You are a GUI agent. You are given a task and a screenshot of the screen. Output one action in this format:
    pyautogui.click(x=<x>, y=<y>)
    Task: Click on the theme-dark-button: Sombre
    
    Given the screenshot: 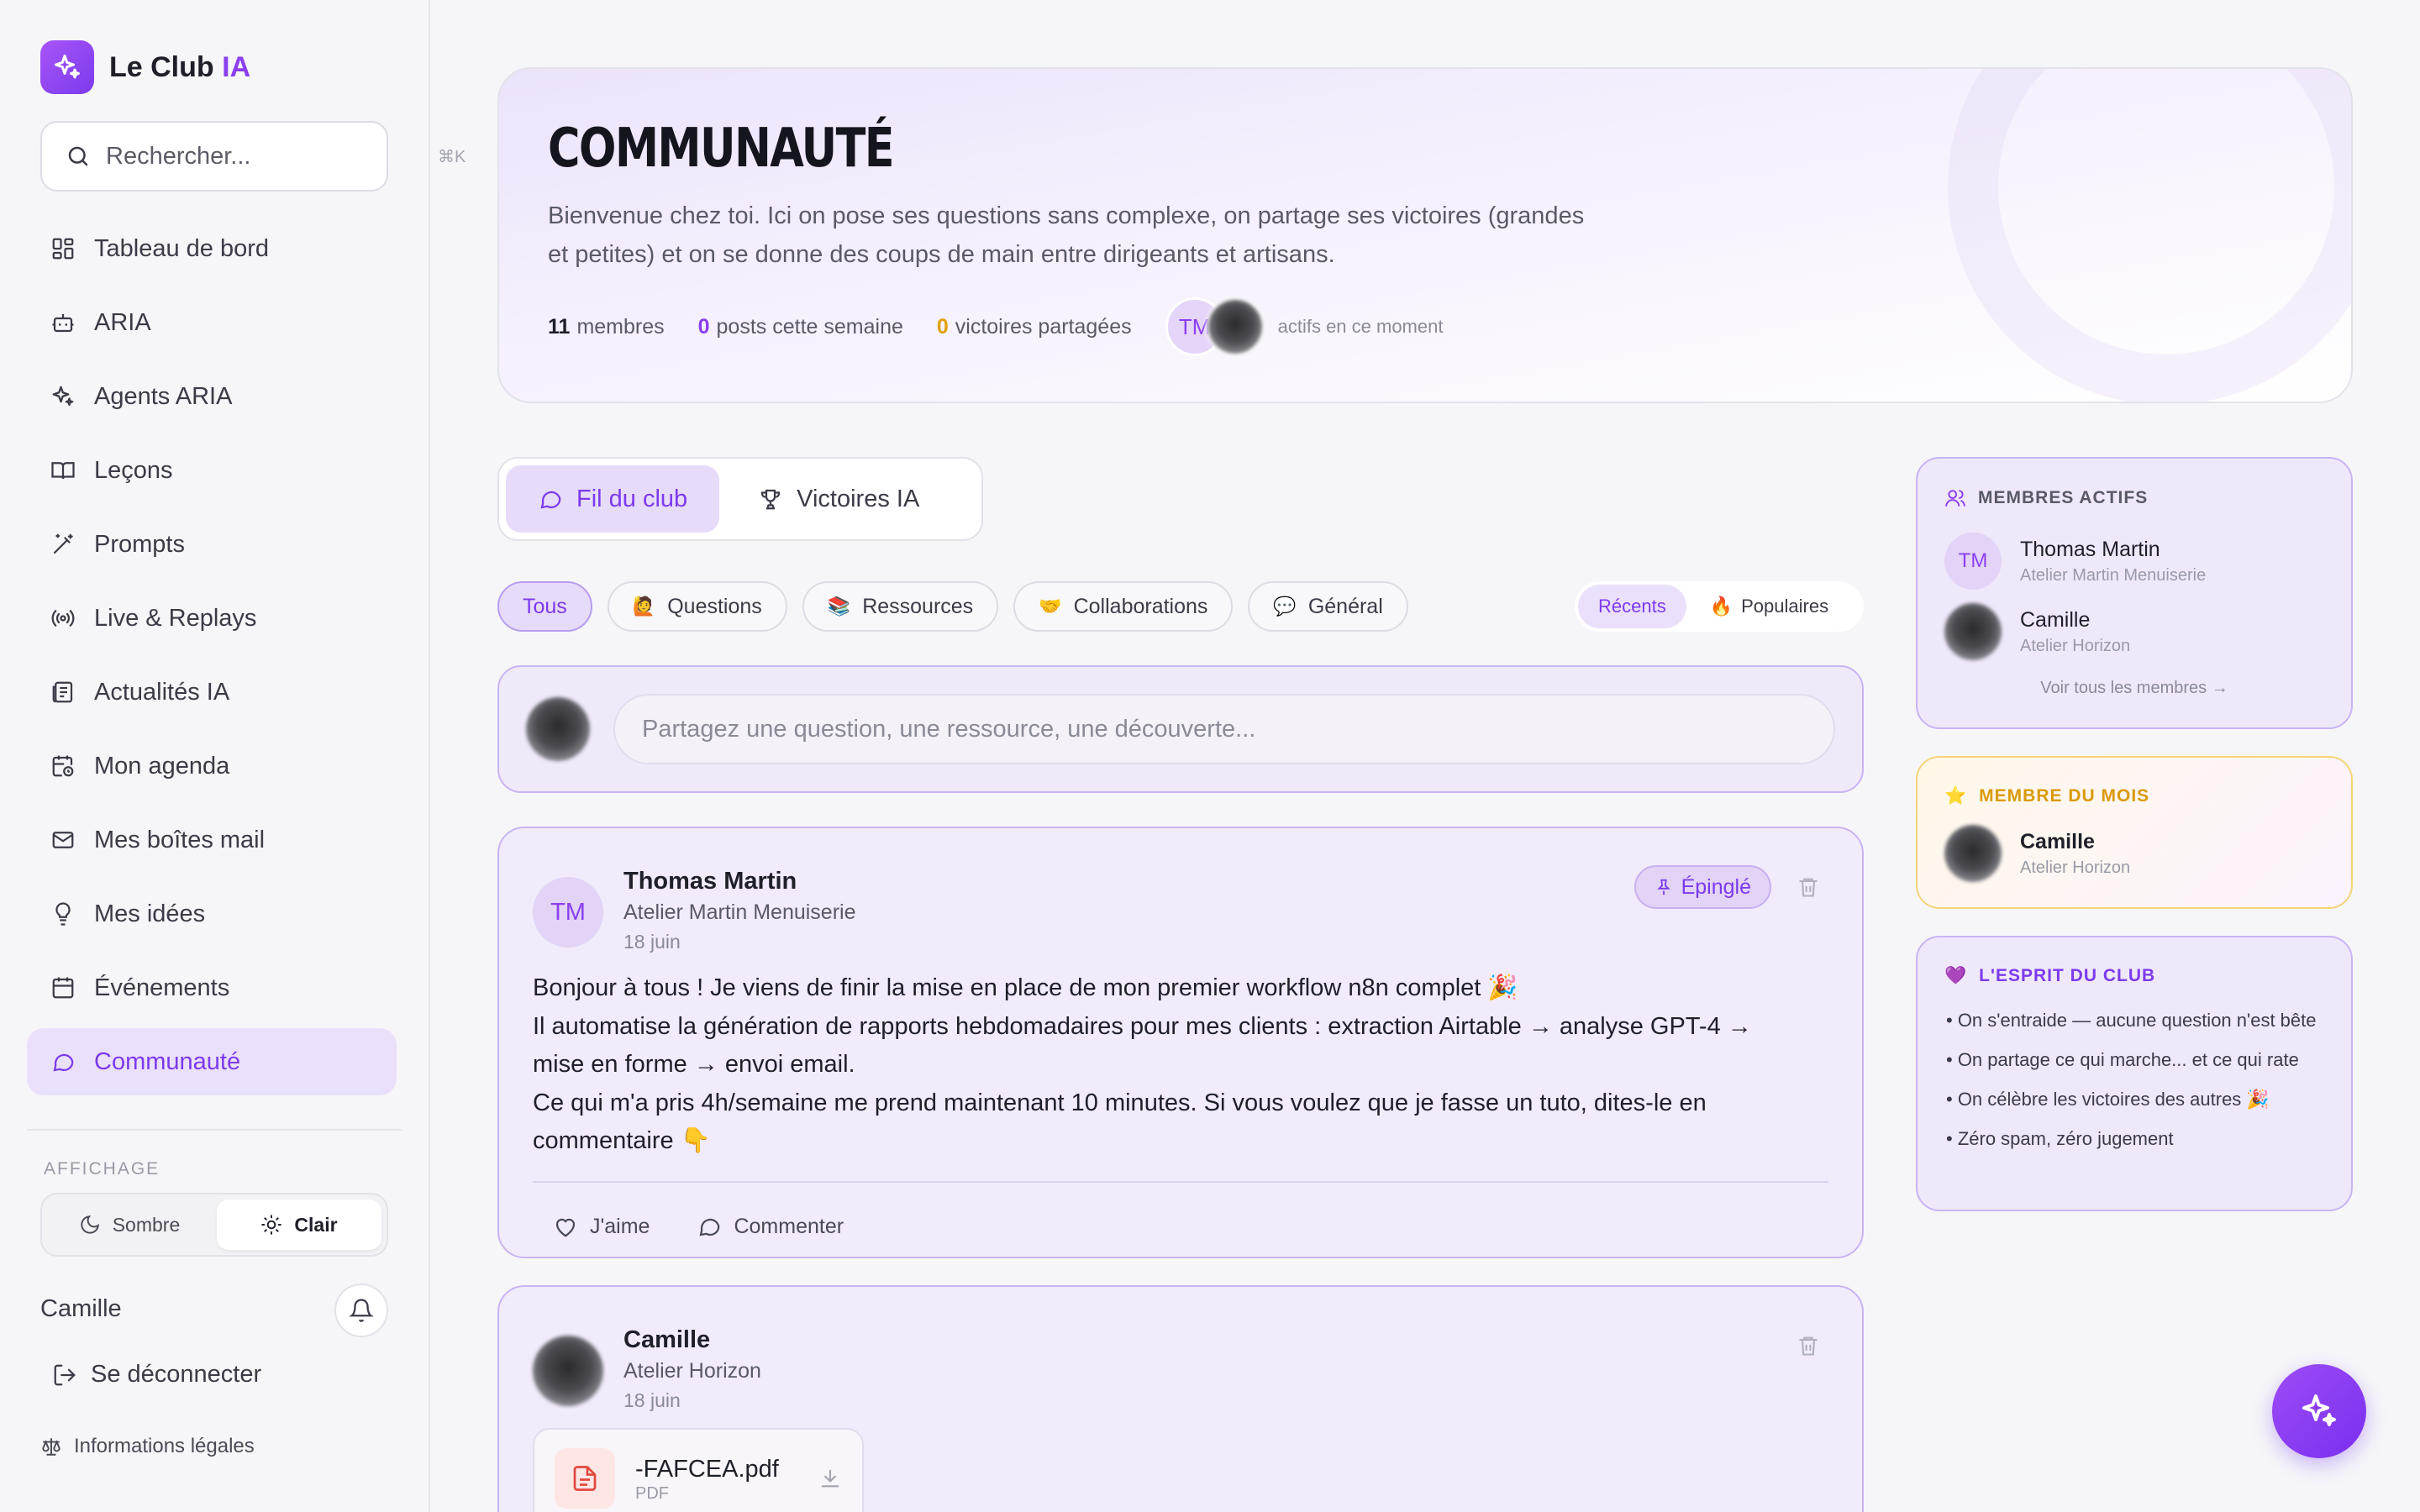 What is the action you would take?
    pyautogui.click(x=129, y=1225)
    